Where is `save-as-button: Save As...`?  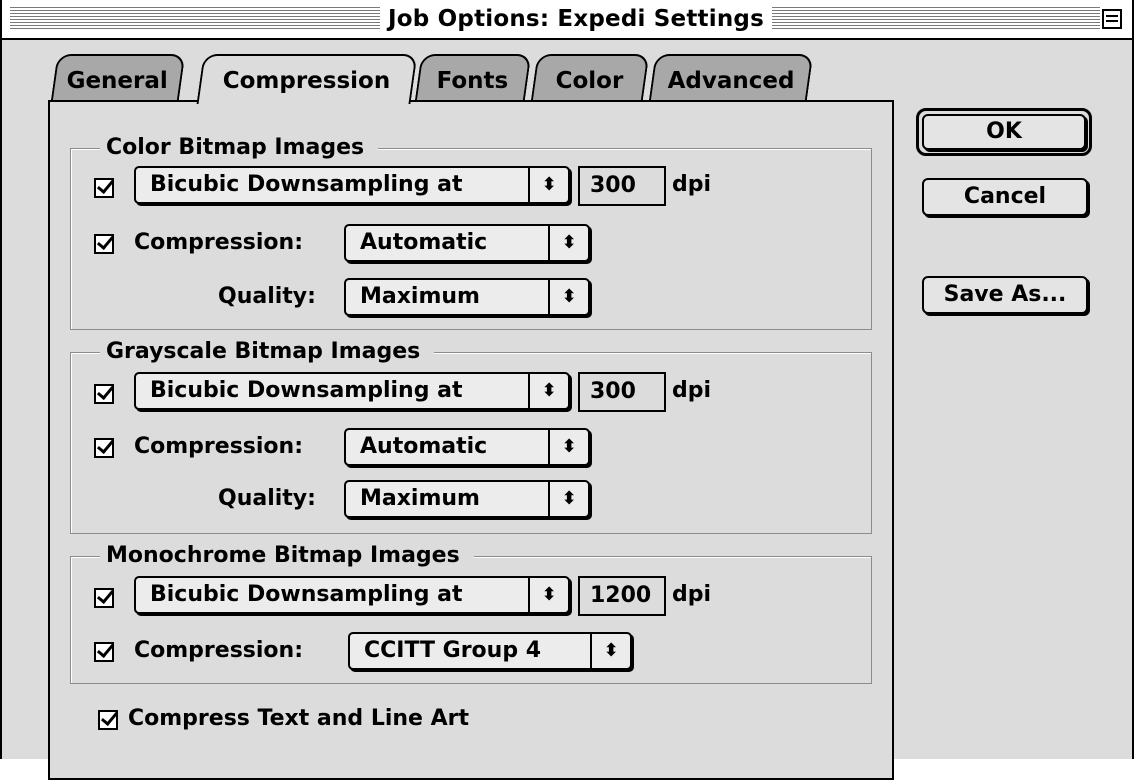
save-as-button: Save As... is located at coordinates (1005, 295).